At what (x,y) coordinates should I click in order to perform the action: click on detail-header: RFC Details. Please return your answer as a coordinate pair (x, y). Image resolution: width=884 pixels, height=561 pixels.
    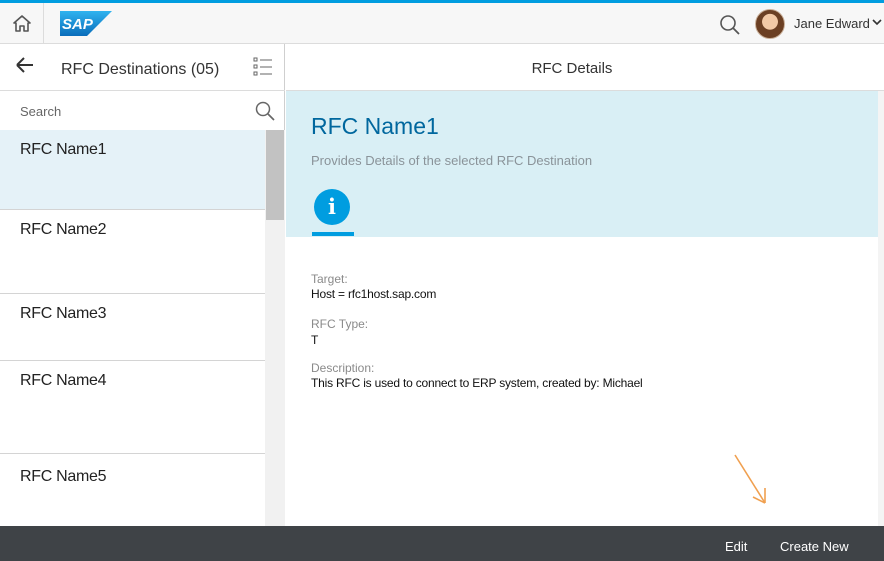
    Looking at the image, I should click on (585, 67).